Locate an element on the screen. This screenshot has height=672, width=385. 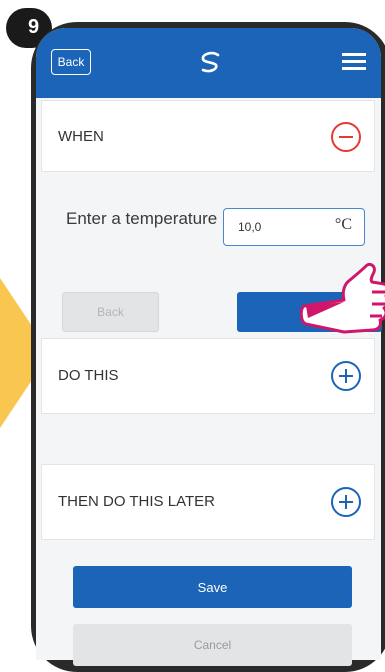
save-button: Save is located at coordinates (212, 587).